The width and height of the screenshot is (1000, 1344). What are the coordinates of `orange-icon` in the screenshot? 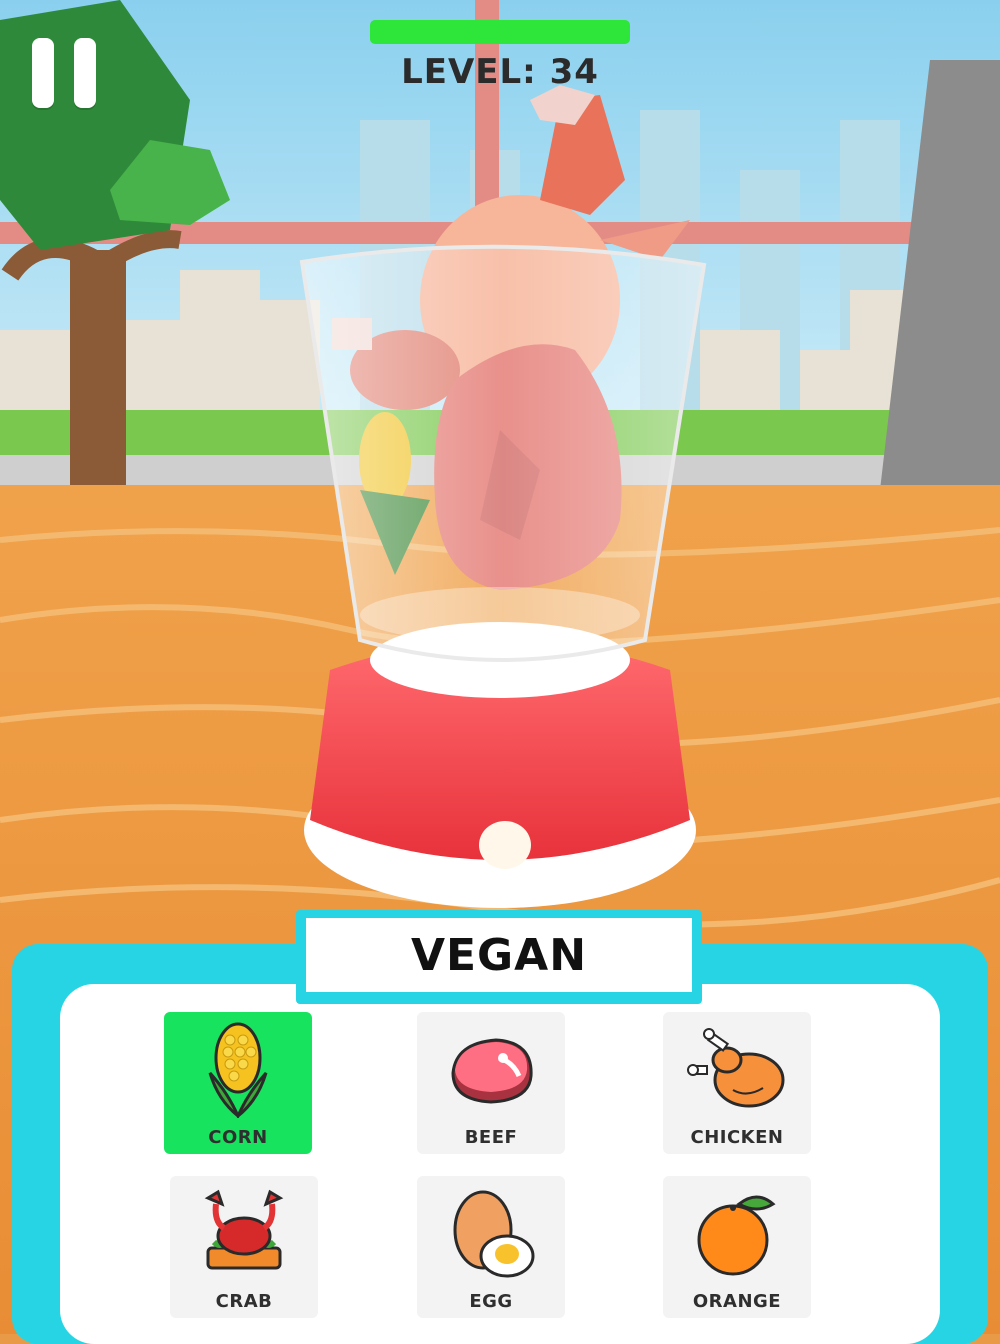 It's located at (736, 1235).